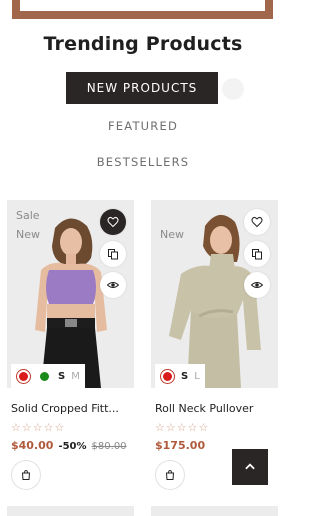 This screenshot has width=320, height=516. I want to click on price-row: $40.00 -50% $80.00, so click(70, 445).